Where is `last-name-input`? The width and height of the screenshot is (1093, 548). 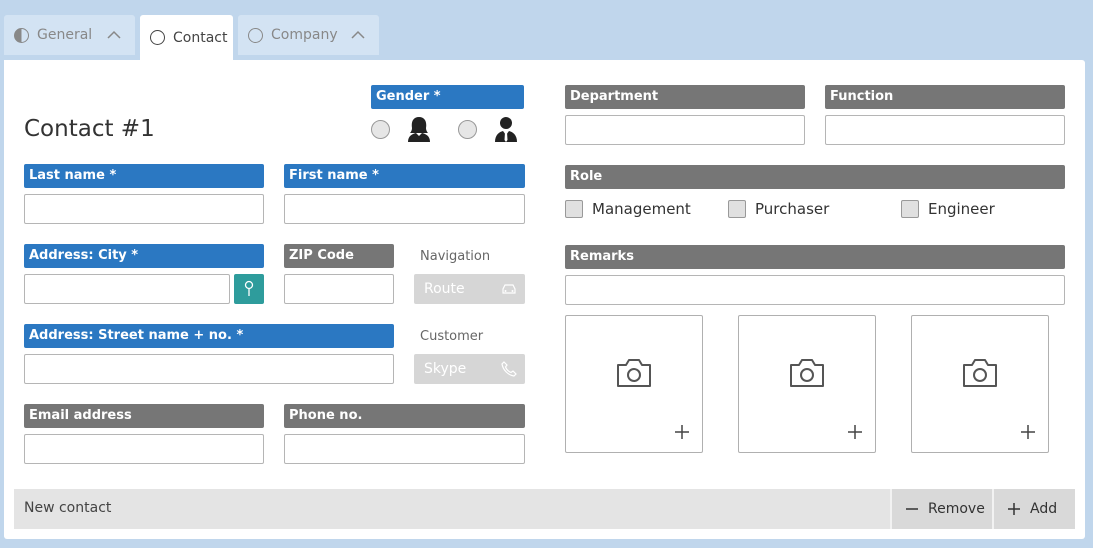 last-name-input is located at coordinates (144, 209).